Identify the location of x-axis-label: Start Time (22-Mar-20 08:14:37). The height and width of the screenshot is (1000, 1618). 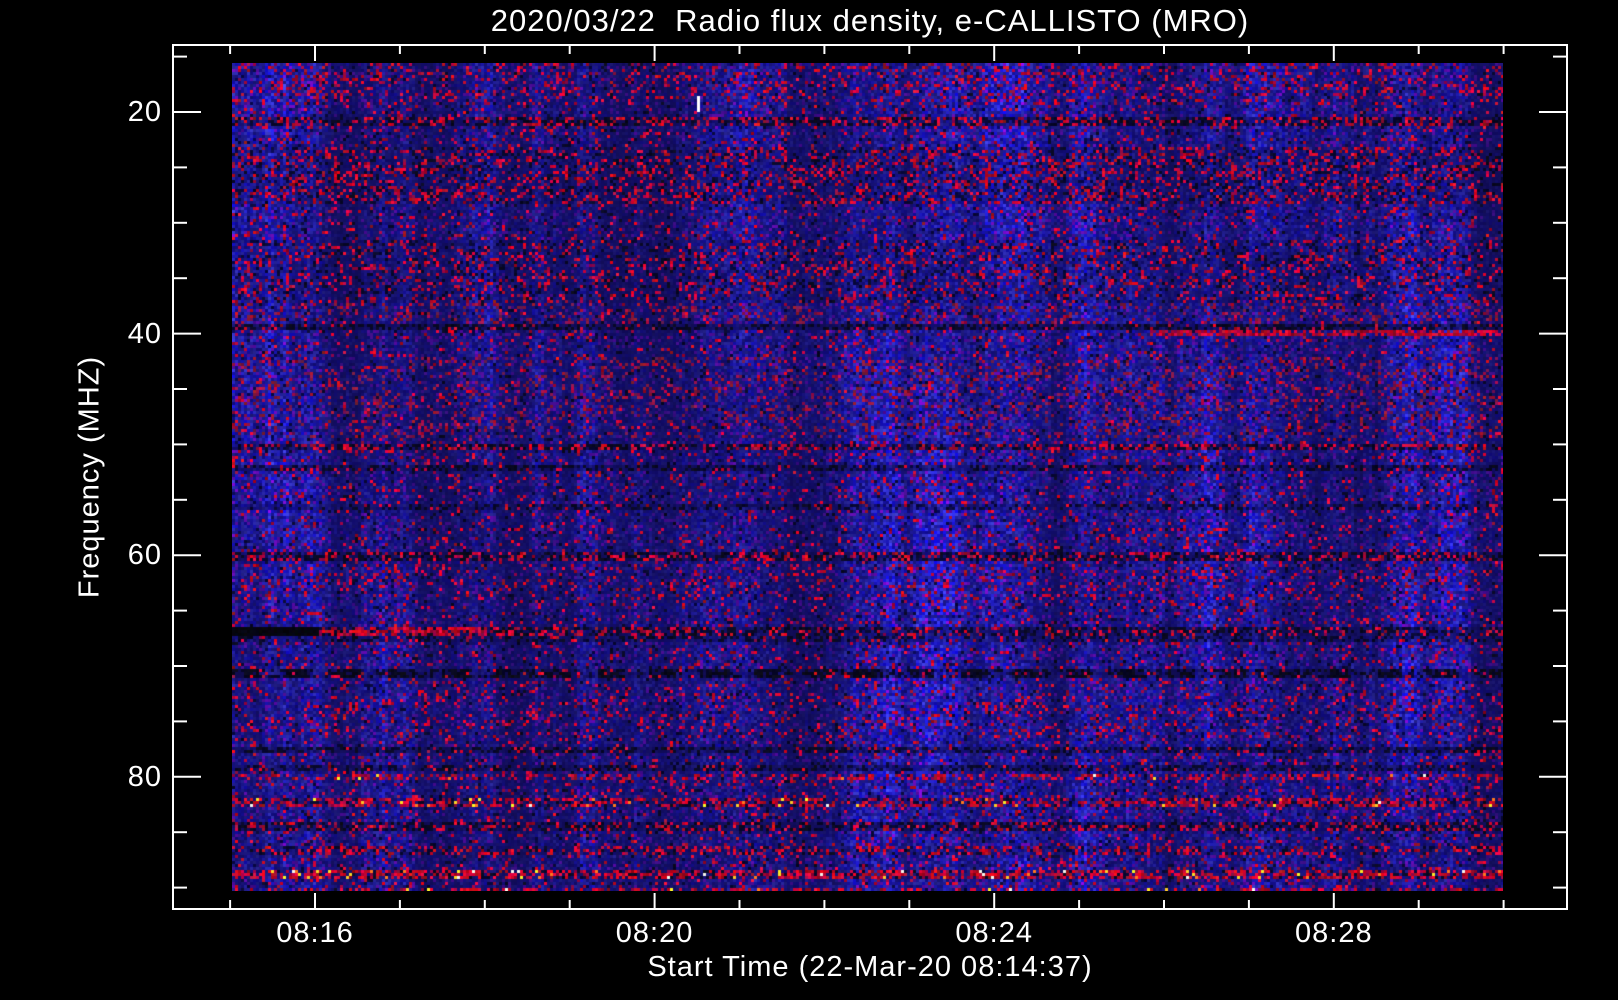
(870, 967).